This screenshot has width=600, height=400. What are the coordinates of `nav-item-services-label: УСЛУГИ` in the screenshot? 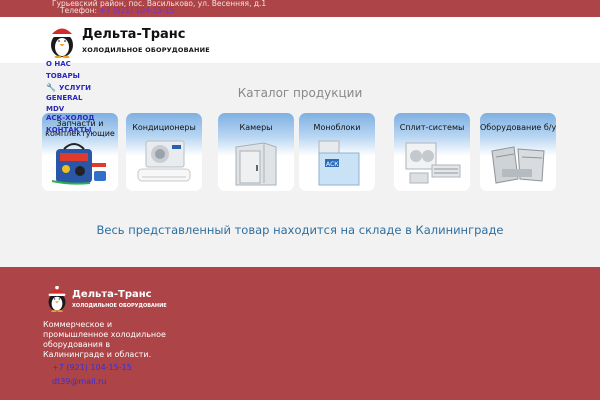 It's located at (75, 88).